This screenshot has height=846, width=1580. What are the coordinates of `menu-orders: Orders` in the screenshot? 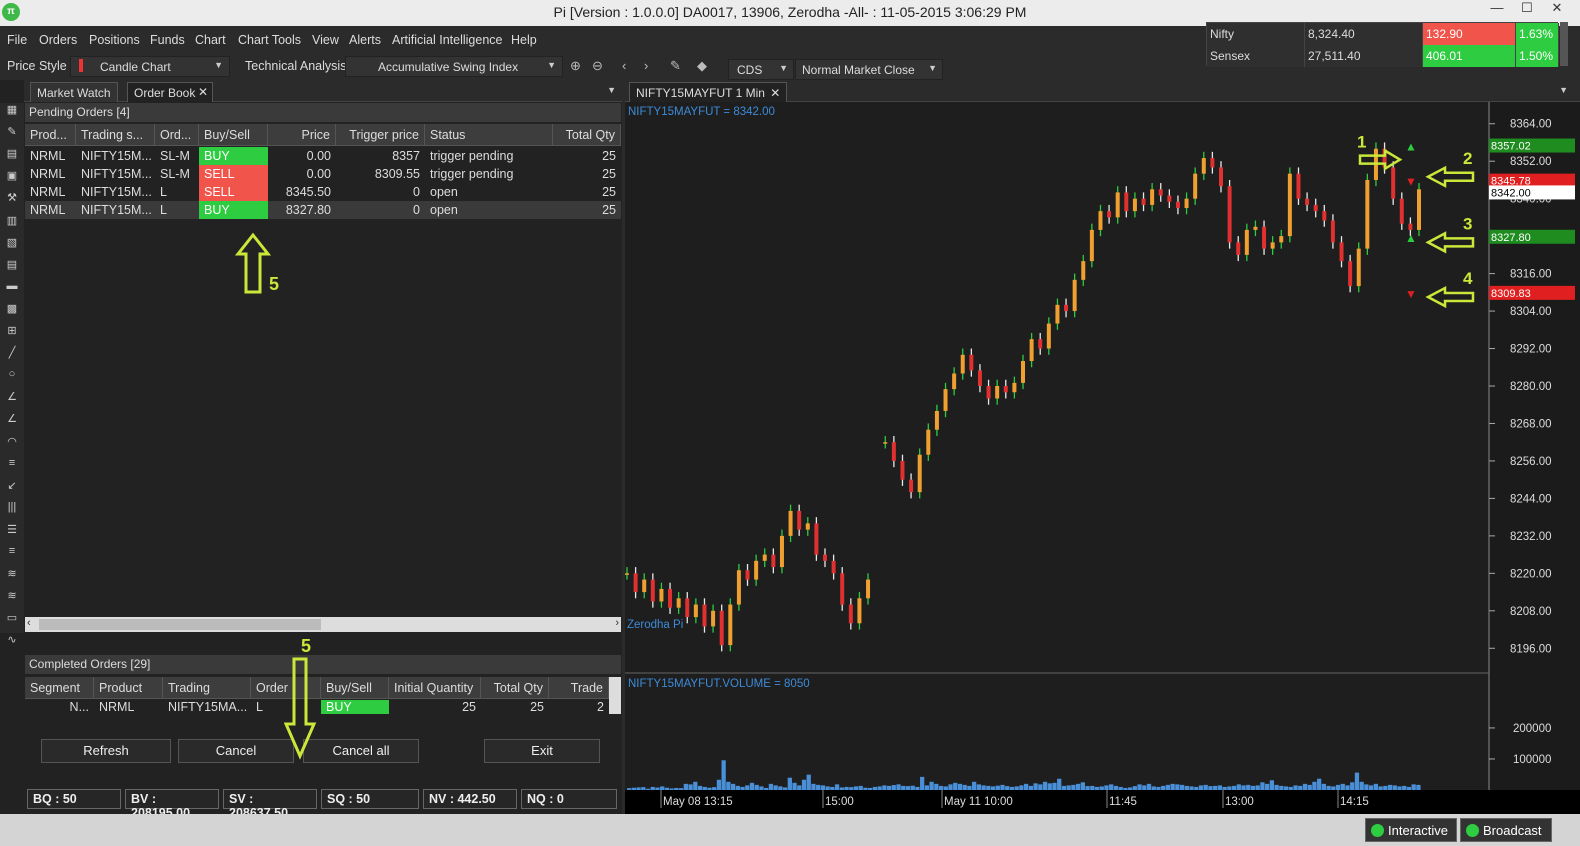 It's located at (58, 40).